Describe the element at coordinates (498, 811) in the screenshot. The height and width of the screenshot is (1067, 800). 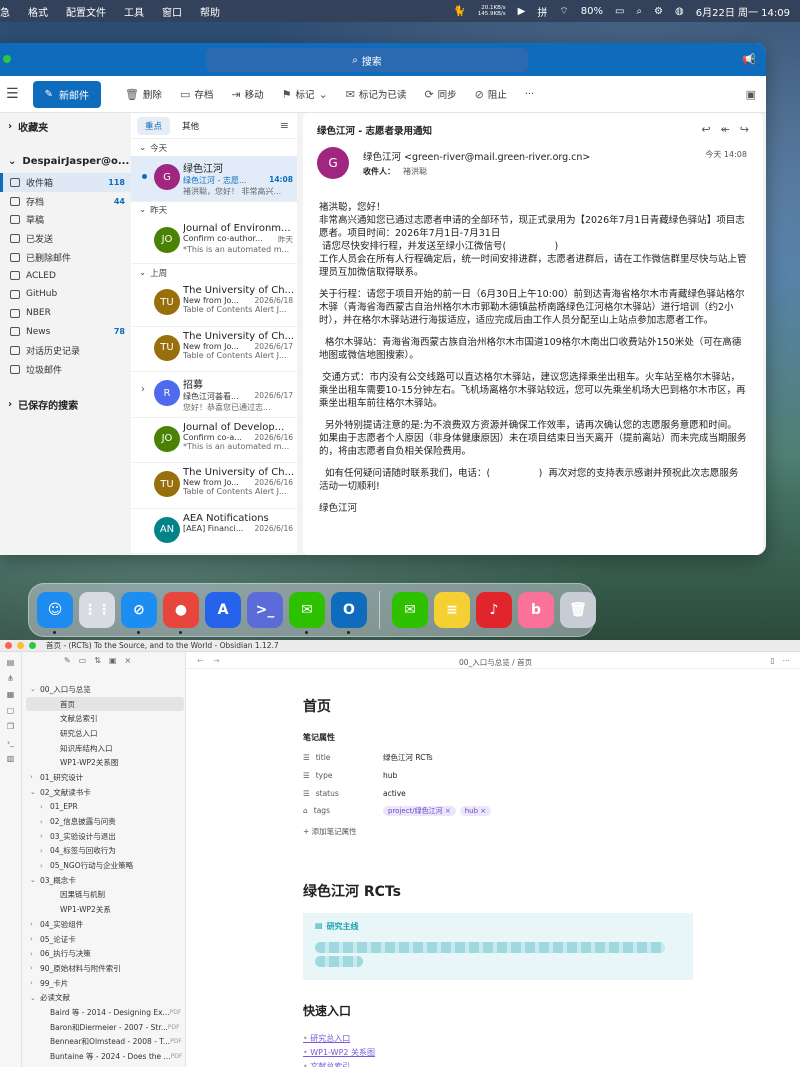
I see `property-row: ⌂ tags project/绿色江河 × hub ×` at that location.